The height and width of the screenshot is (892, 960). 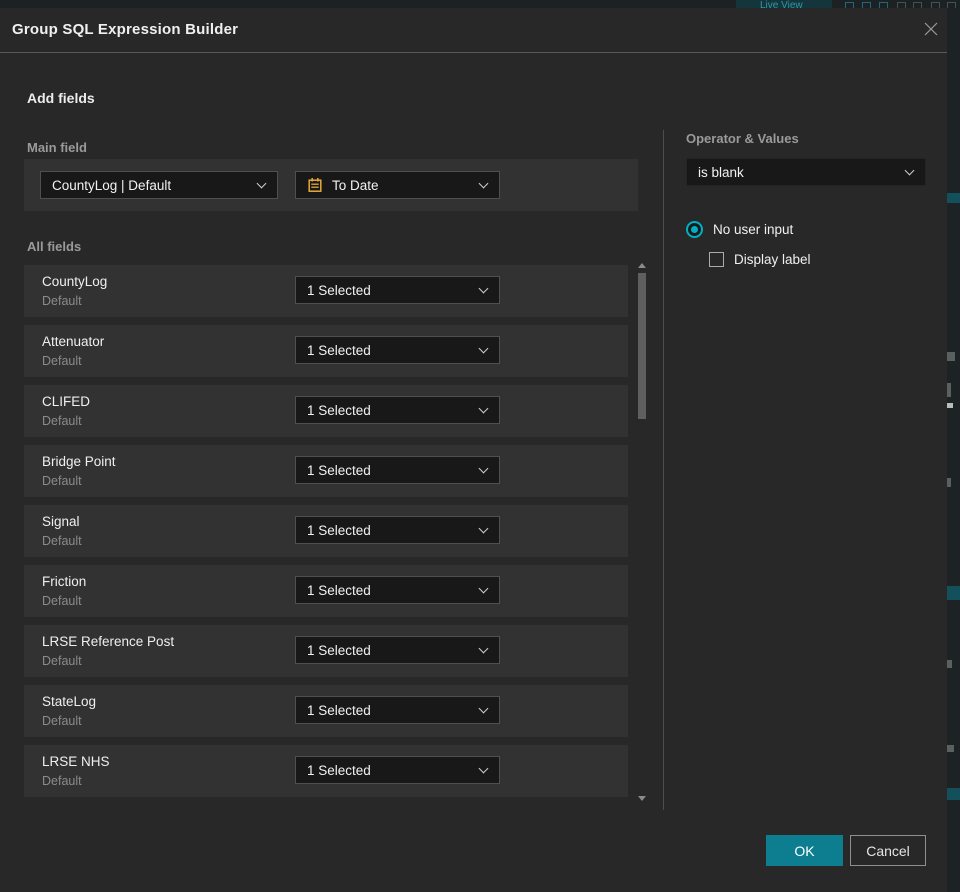 What do you see at coordinates (721, 172) in the screenshot?
I see `operator-dropdown-value: is blank` at bounding box center [721, 172].